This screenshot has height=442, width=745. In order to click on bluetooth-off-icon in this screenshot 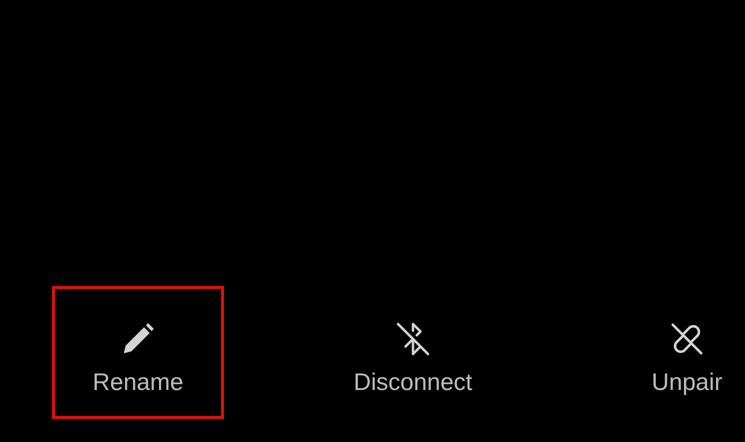, I will do `click(413, 339)`.